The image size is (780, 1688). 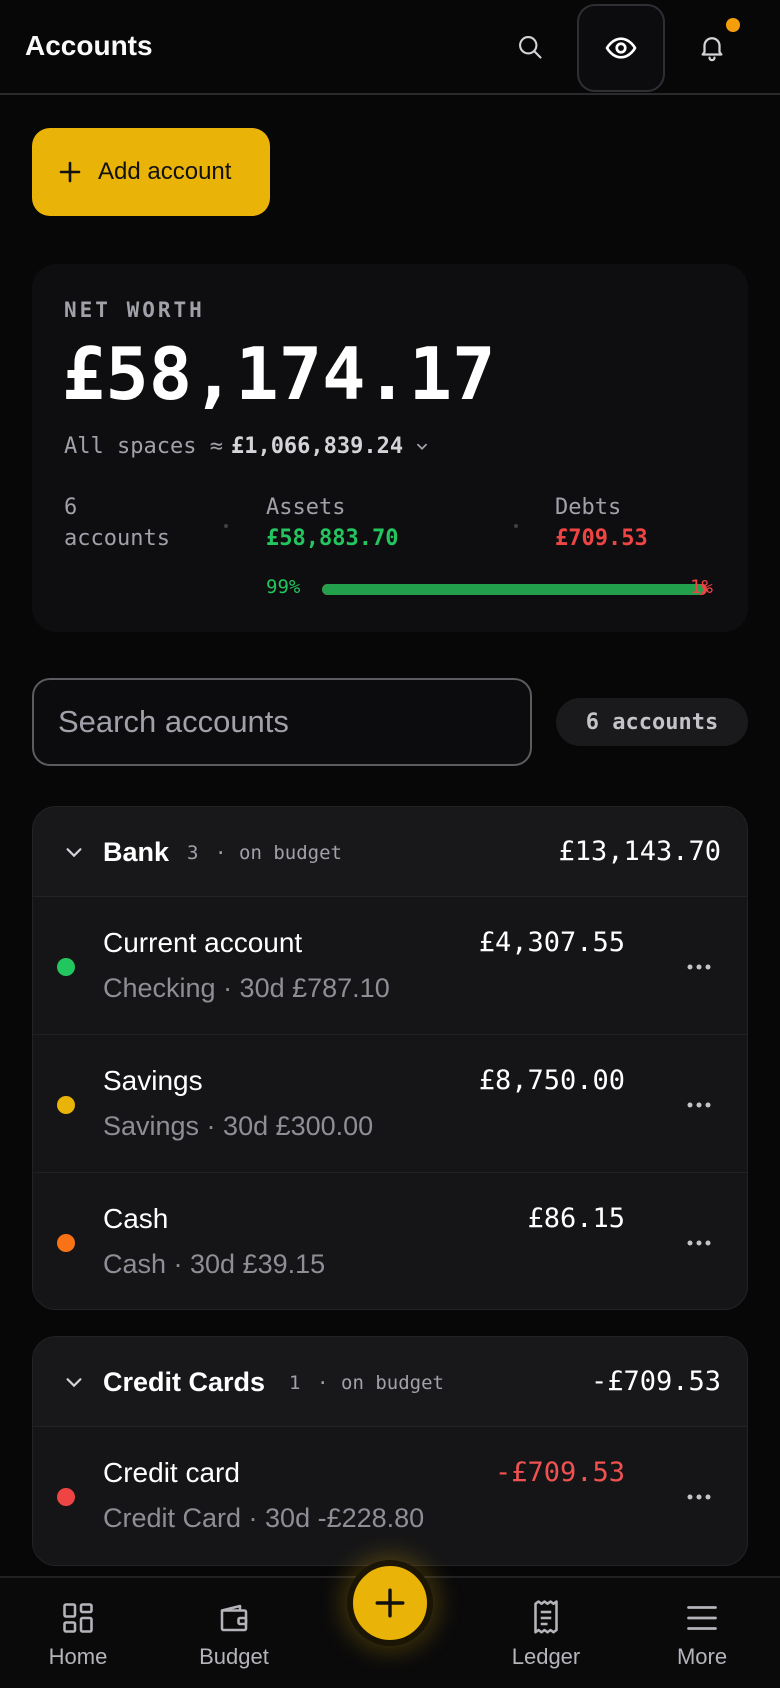 What do you see at coordinates (234, 1633) in the screenshot?
I see `nav-budget: Budget` at bounding box center [234, 1633].